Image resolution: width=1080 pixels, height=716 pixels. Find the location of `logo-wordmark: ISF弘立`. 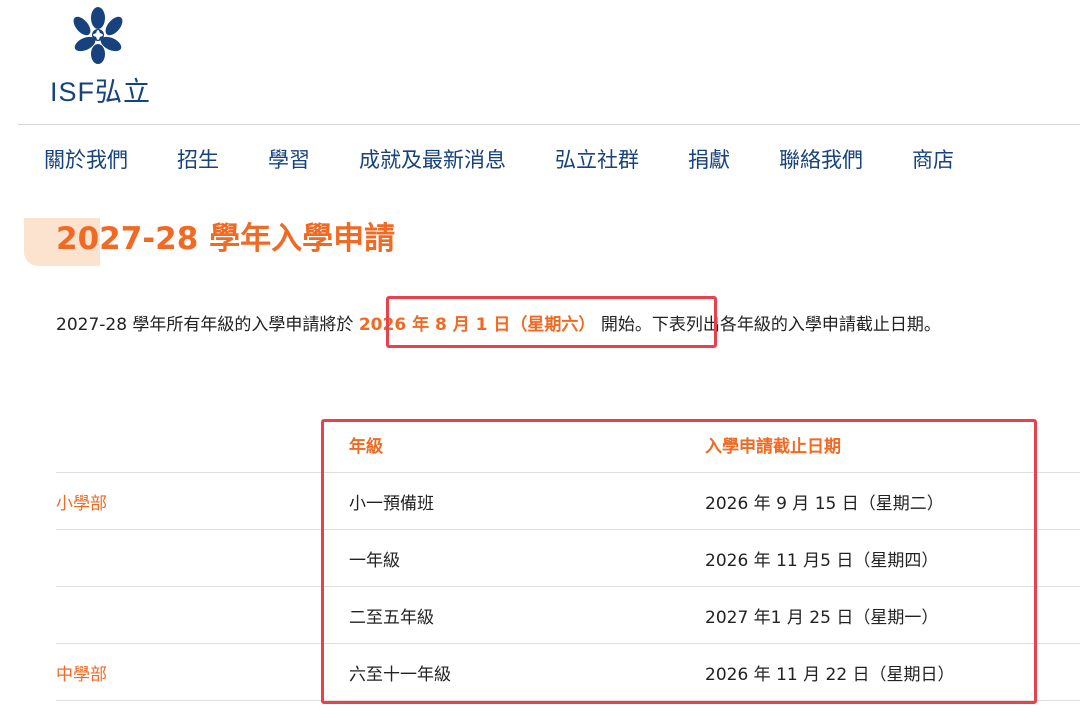

logo-wordmark: ISF弘立 is located at coordinates (101, 92).